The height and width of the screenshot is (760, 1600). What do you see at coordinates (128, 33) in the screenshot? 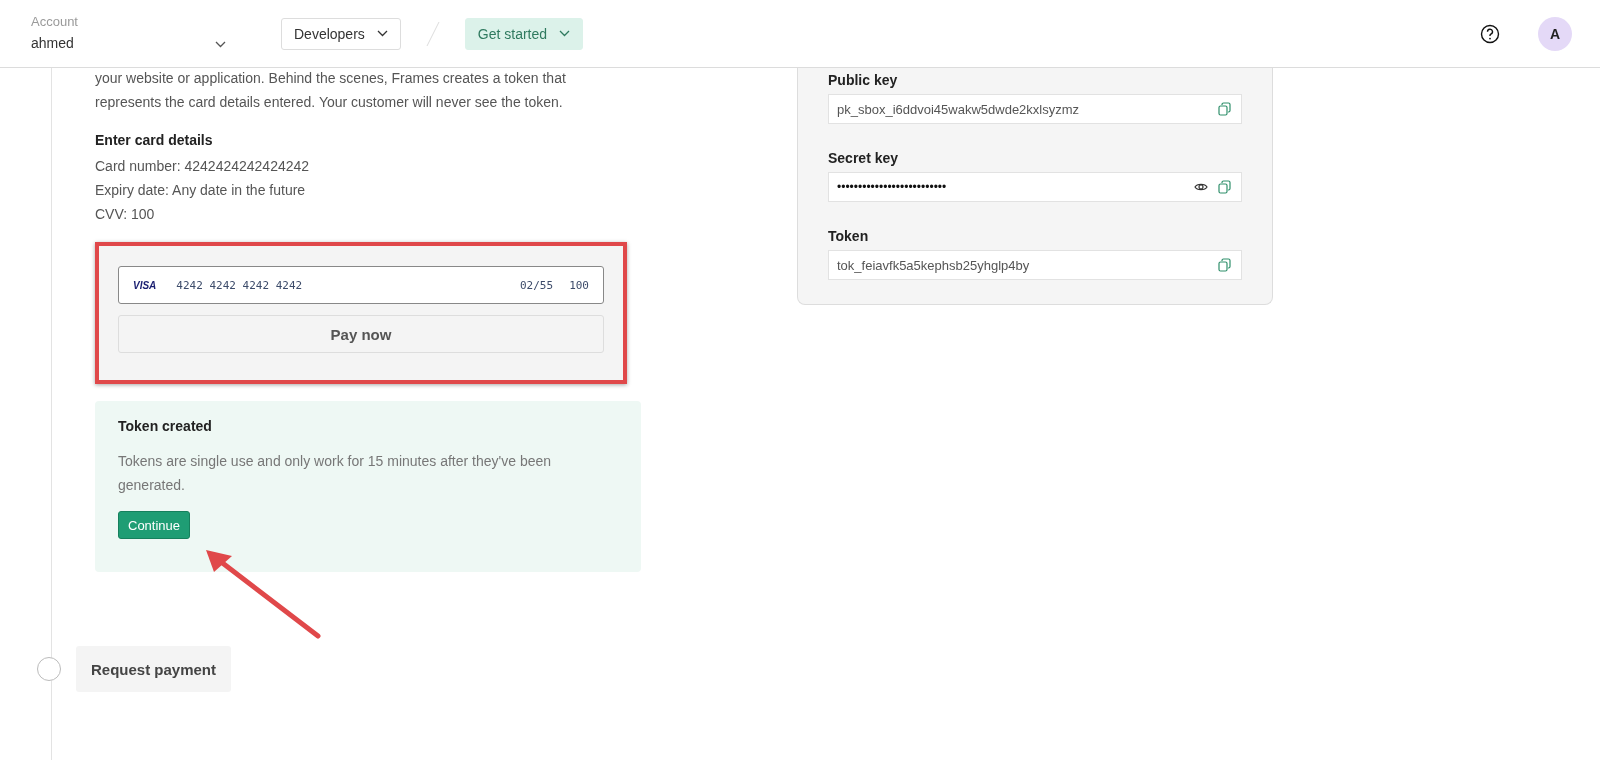
I see `account-selector: Account ahmed` at bounding box center [128, 33].